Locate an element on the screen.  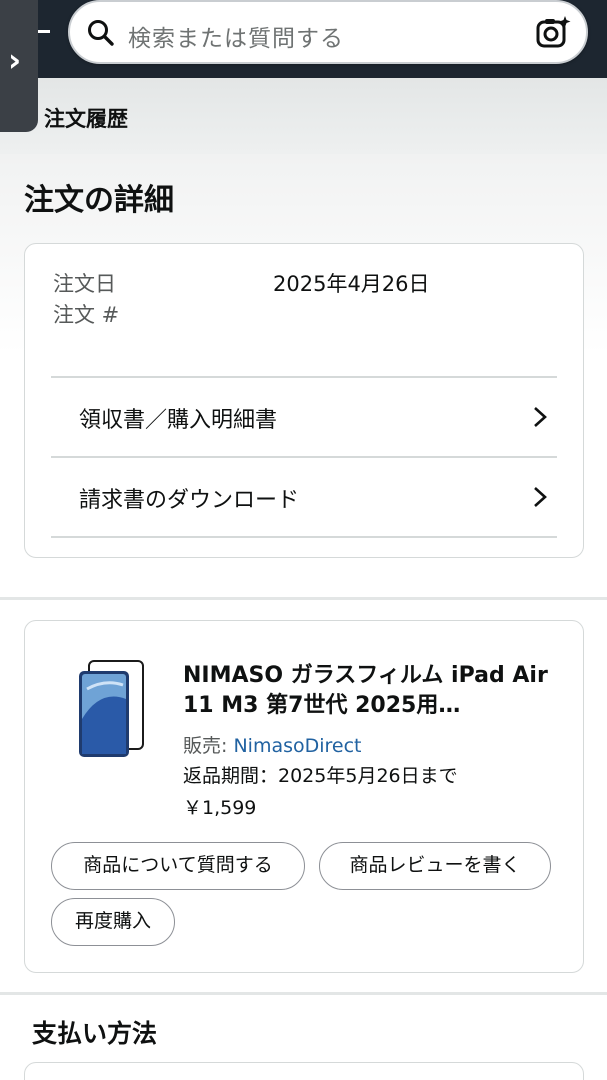
search-bar: 検索または質問する is located at coordinates (328, 32).